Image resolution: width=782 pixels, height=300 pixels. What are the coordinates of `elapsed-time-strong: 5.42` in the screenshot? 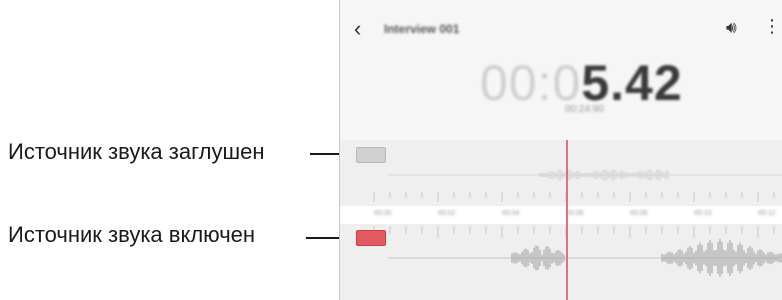 It's located at (632, 83).